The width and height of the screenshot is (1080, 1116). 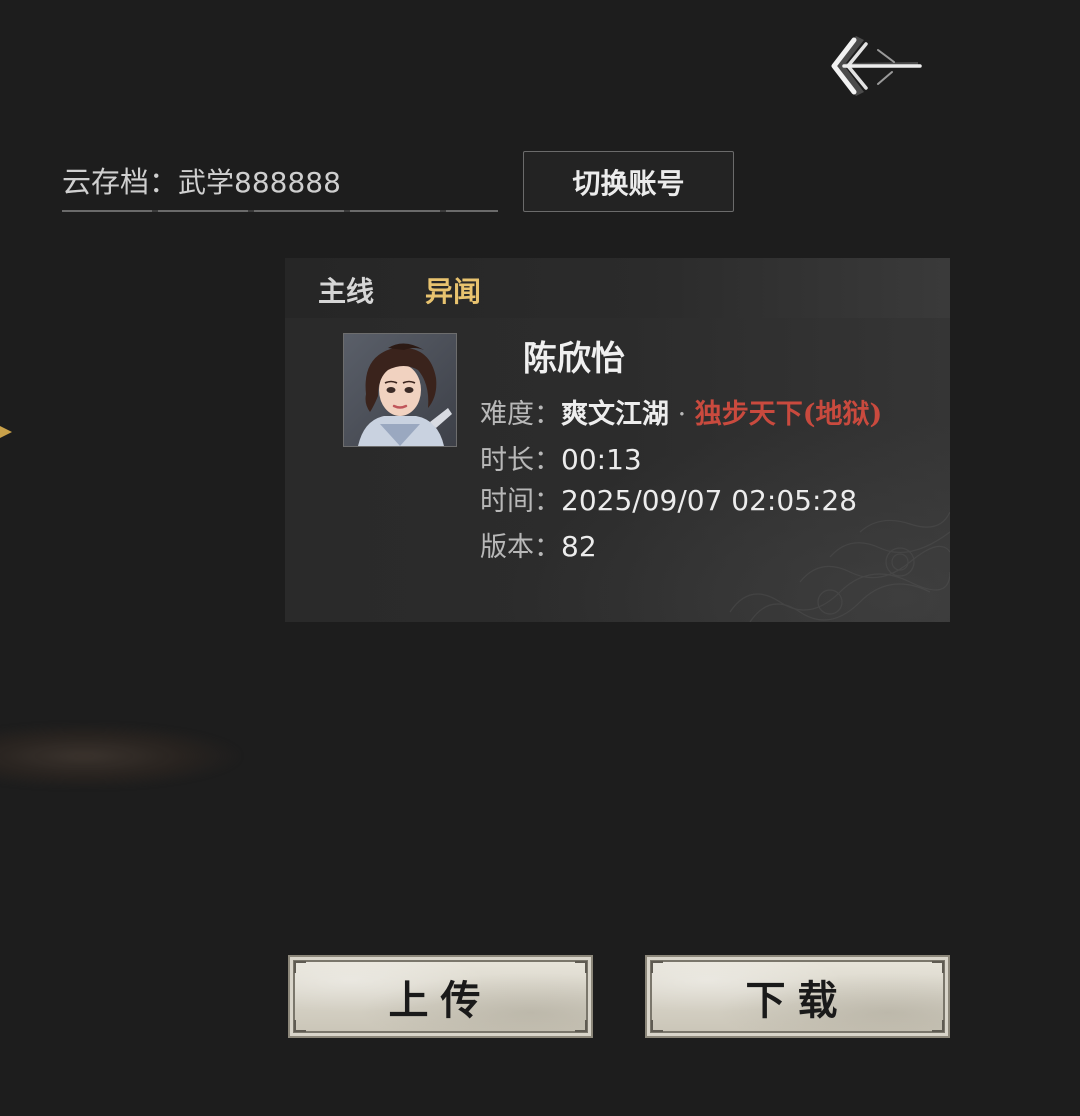 What do you see at coordinates (617, 288) in the screenshot?
I see `tab-bar: 主线 异闻` at bounding box center [617, 288].